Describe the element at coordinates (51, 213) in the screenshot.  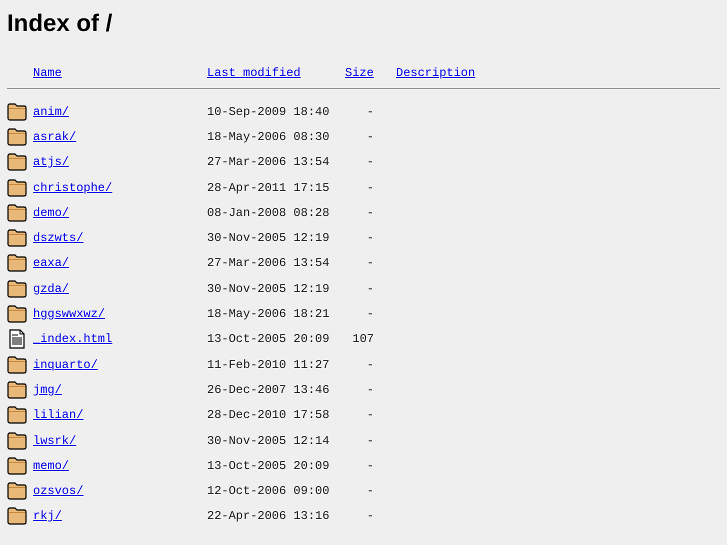
I see `file-link: demo/` at that location.